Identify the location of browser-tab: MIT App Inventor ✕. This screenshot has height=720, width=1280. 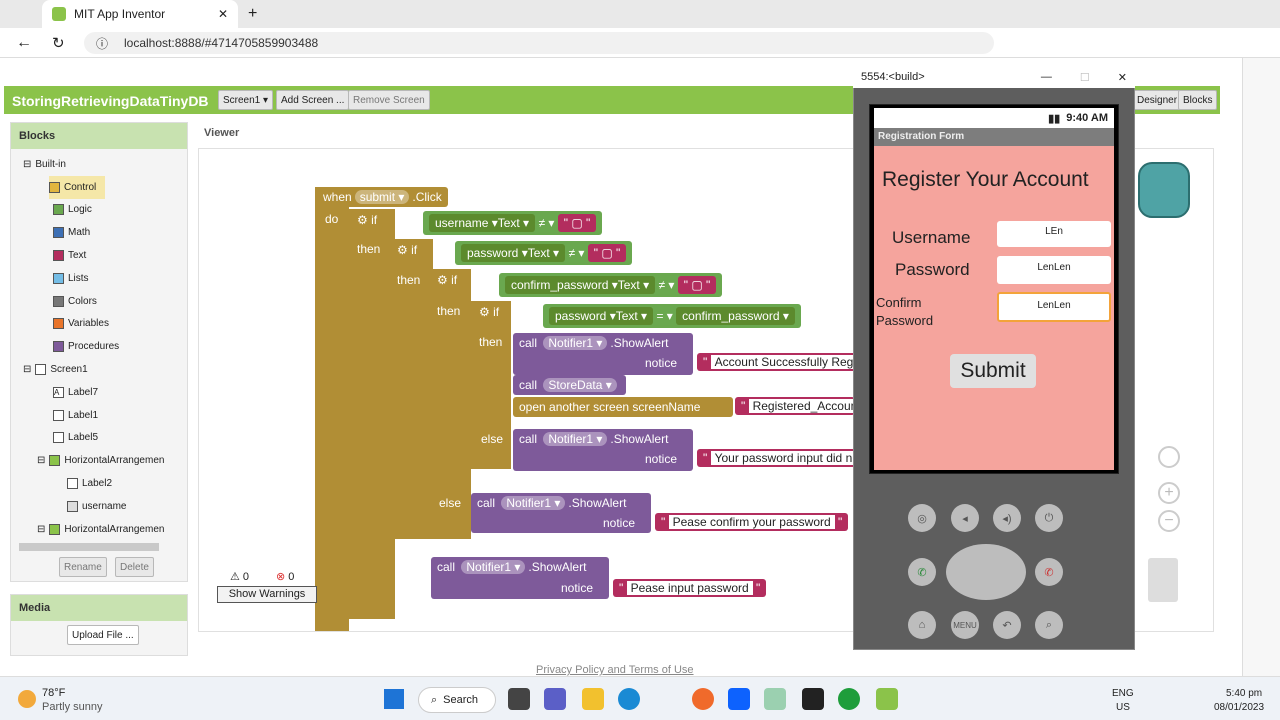
(140, 14).